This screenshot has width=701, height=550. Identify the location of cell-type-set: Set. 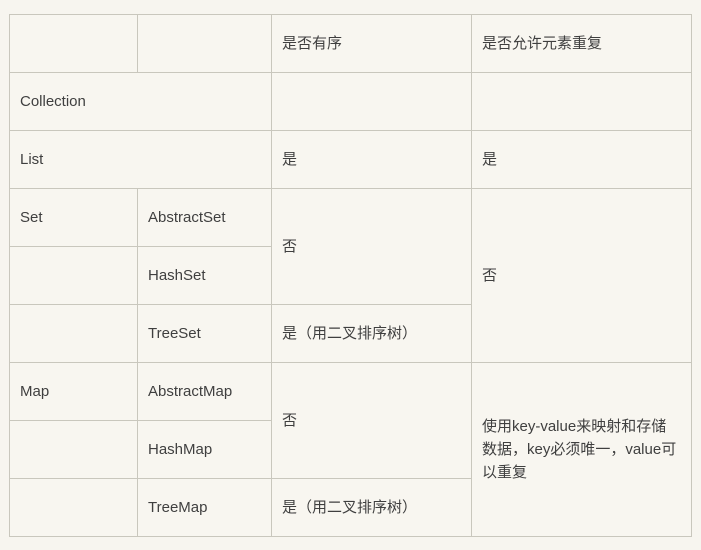
(73, 217).